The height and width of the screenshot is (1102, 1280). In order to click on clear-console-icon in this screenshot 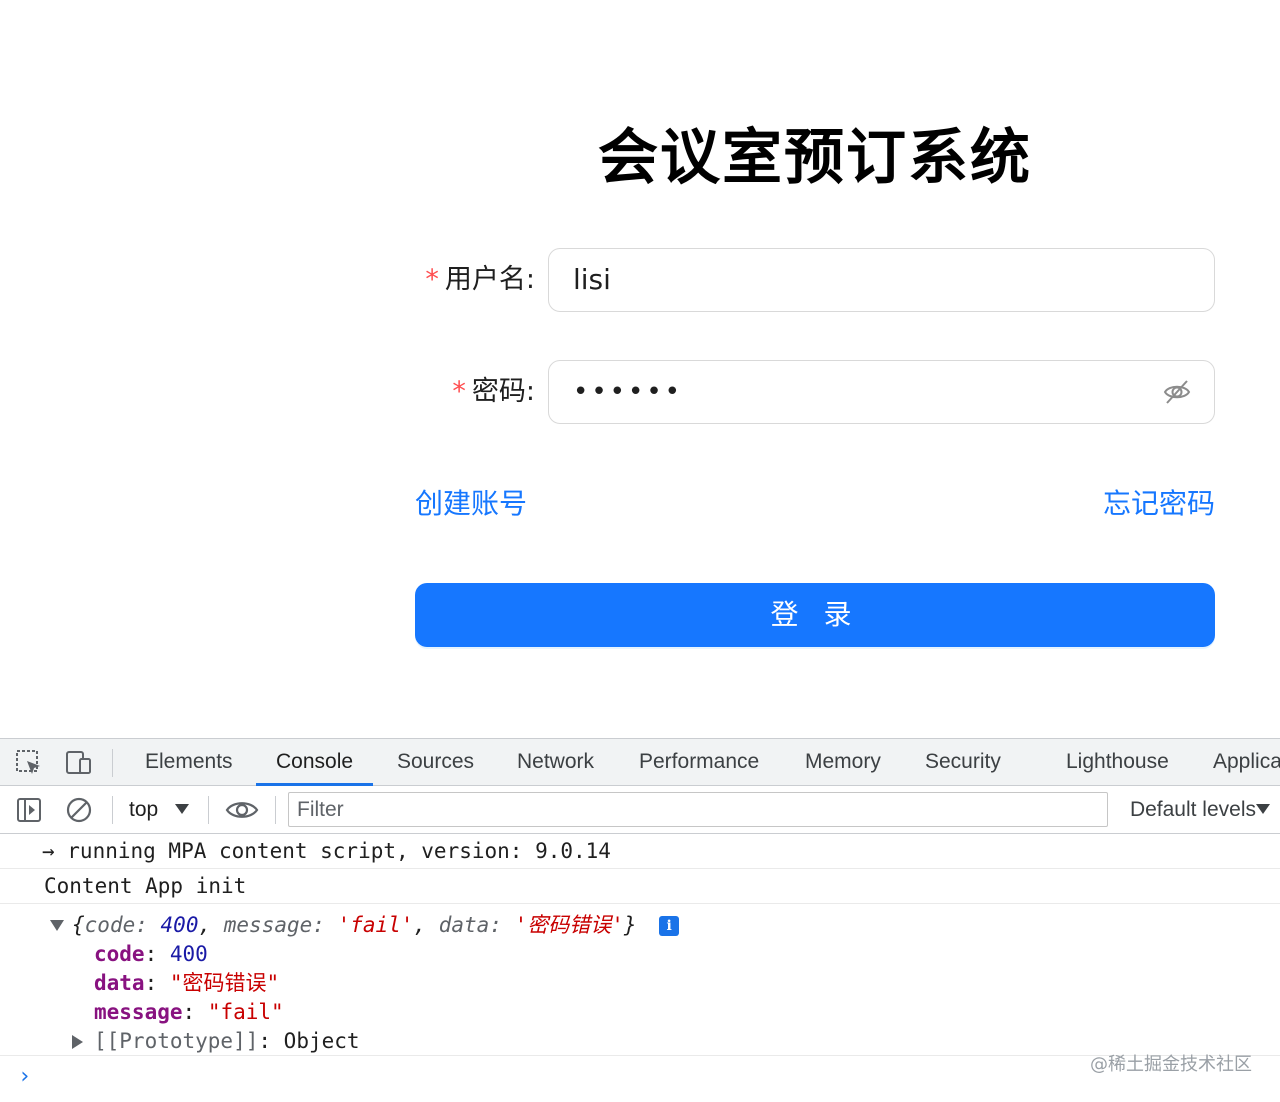, I will do `click(79, 810)`.